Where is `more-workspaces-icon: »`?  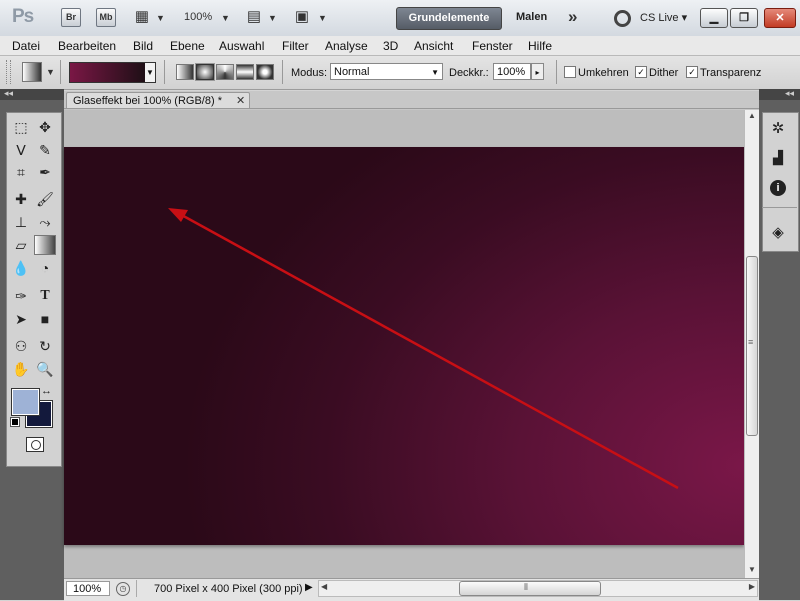 more-workspaces-icon: » is located at coordinates (572, 17).